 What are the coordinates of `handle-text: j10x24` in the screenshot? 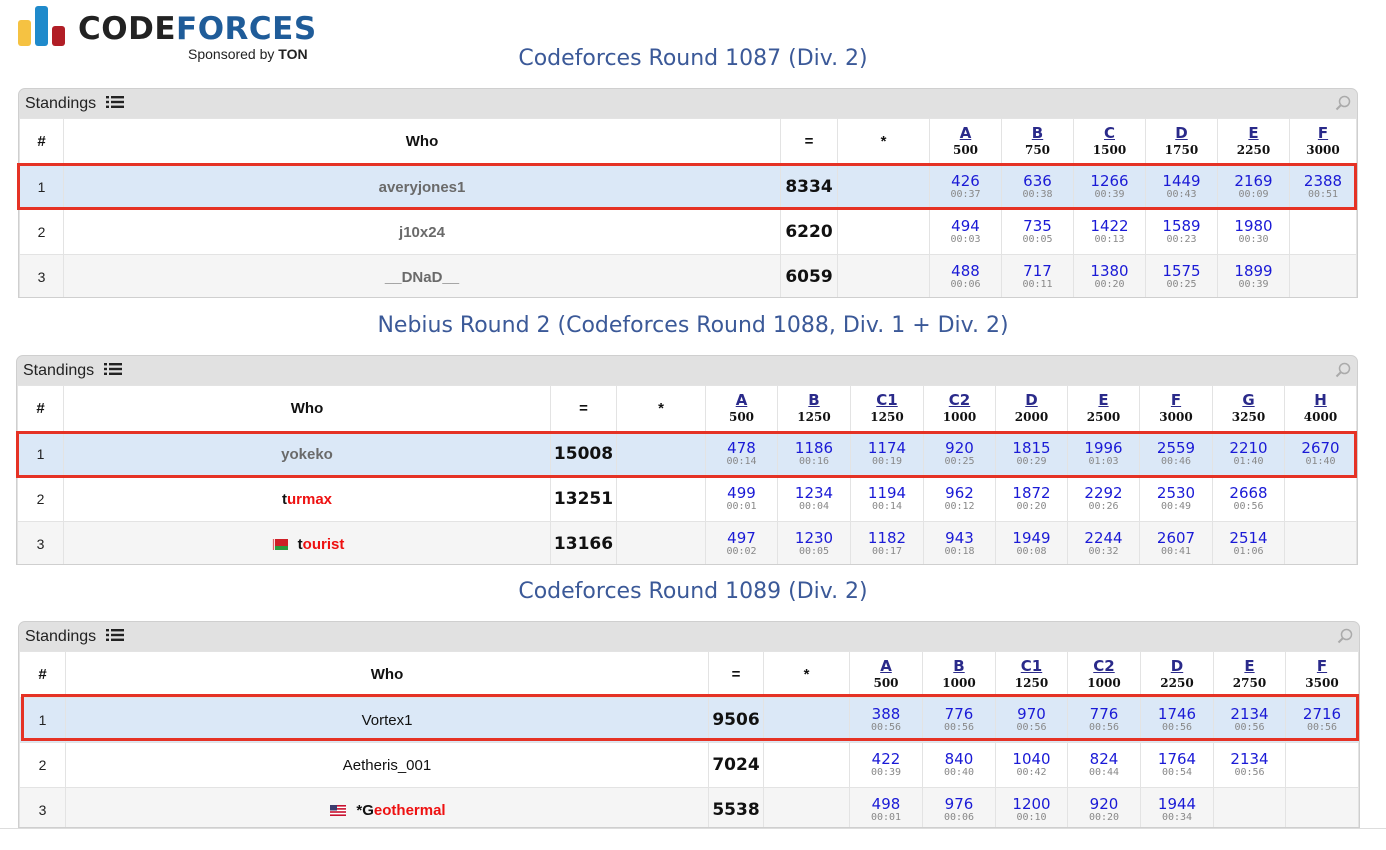 It's located at (422, 232).